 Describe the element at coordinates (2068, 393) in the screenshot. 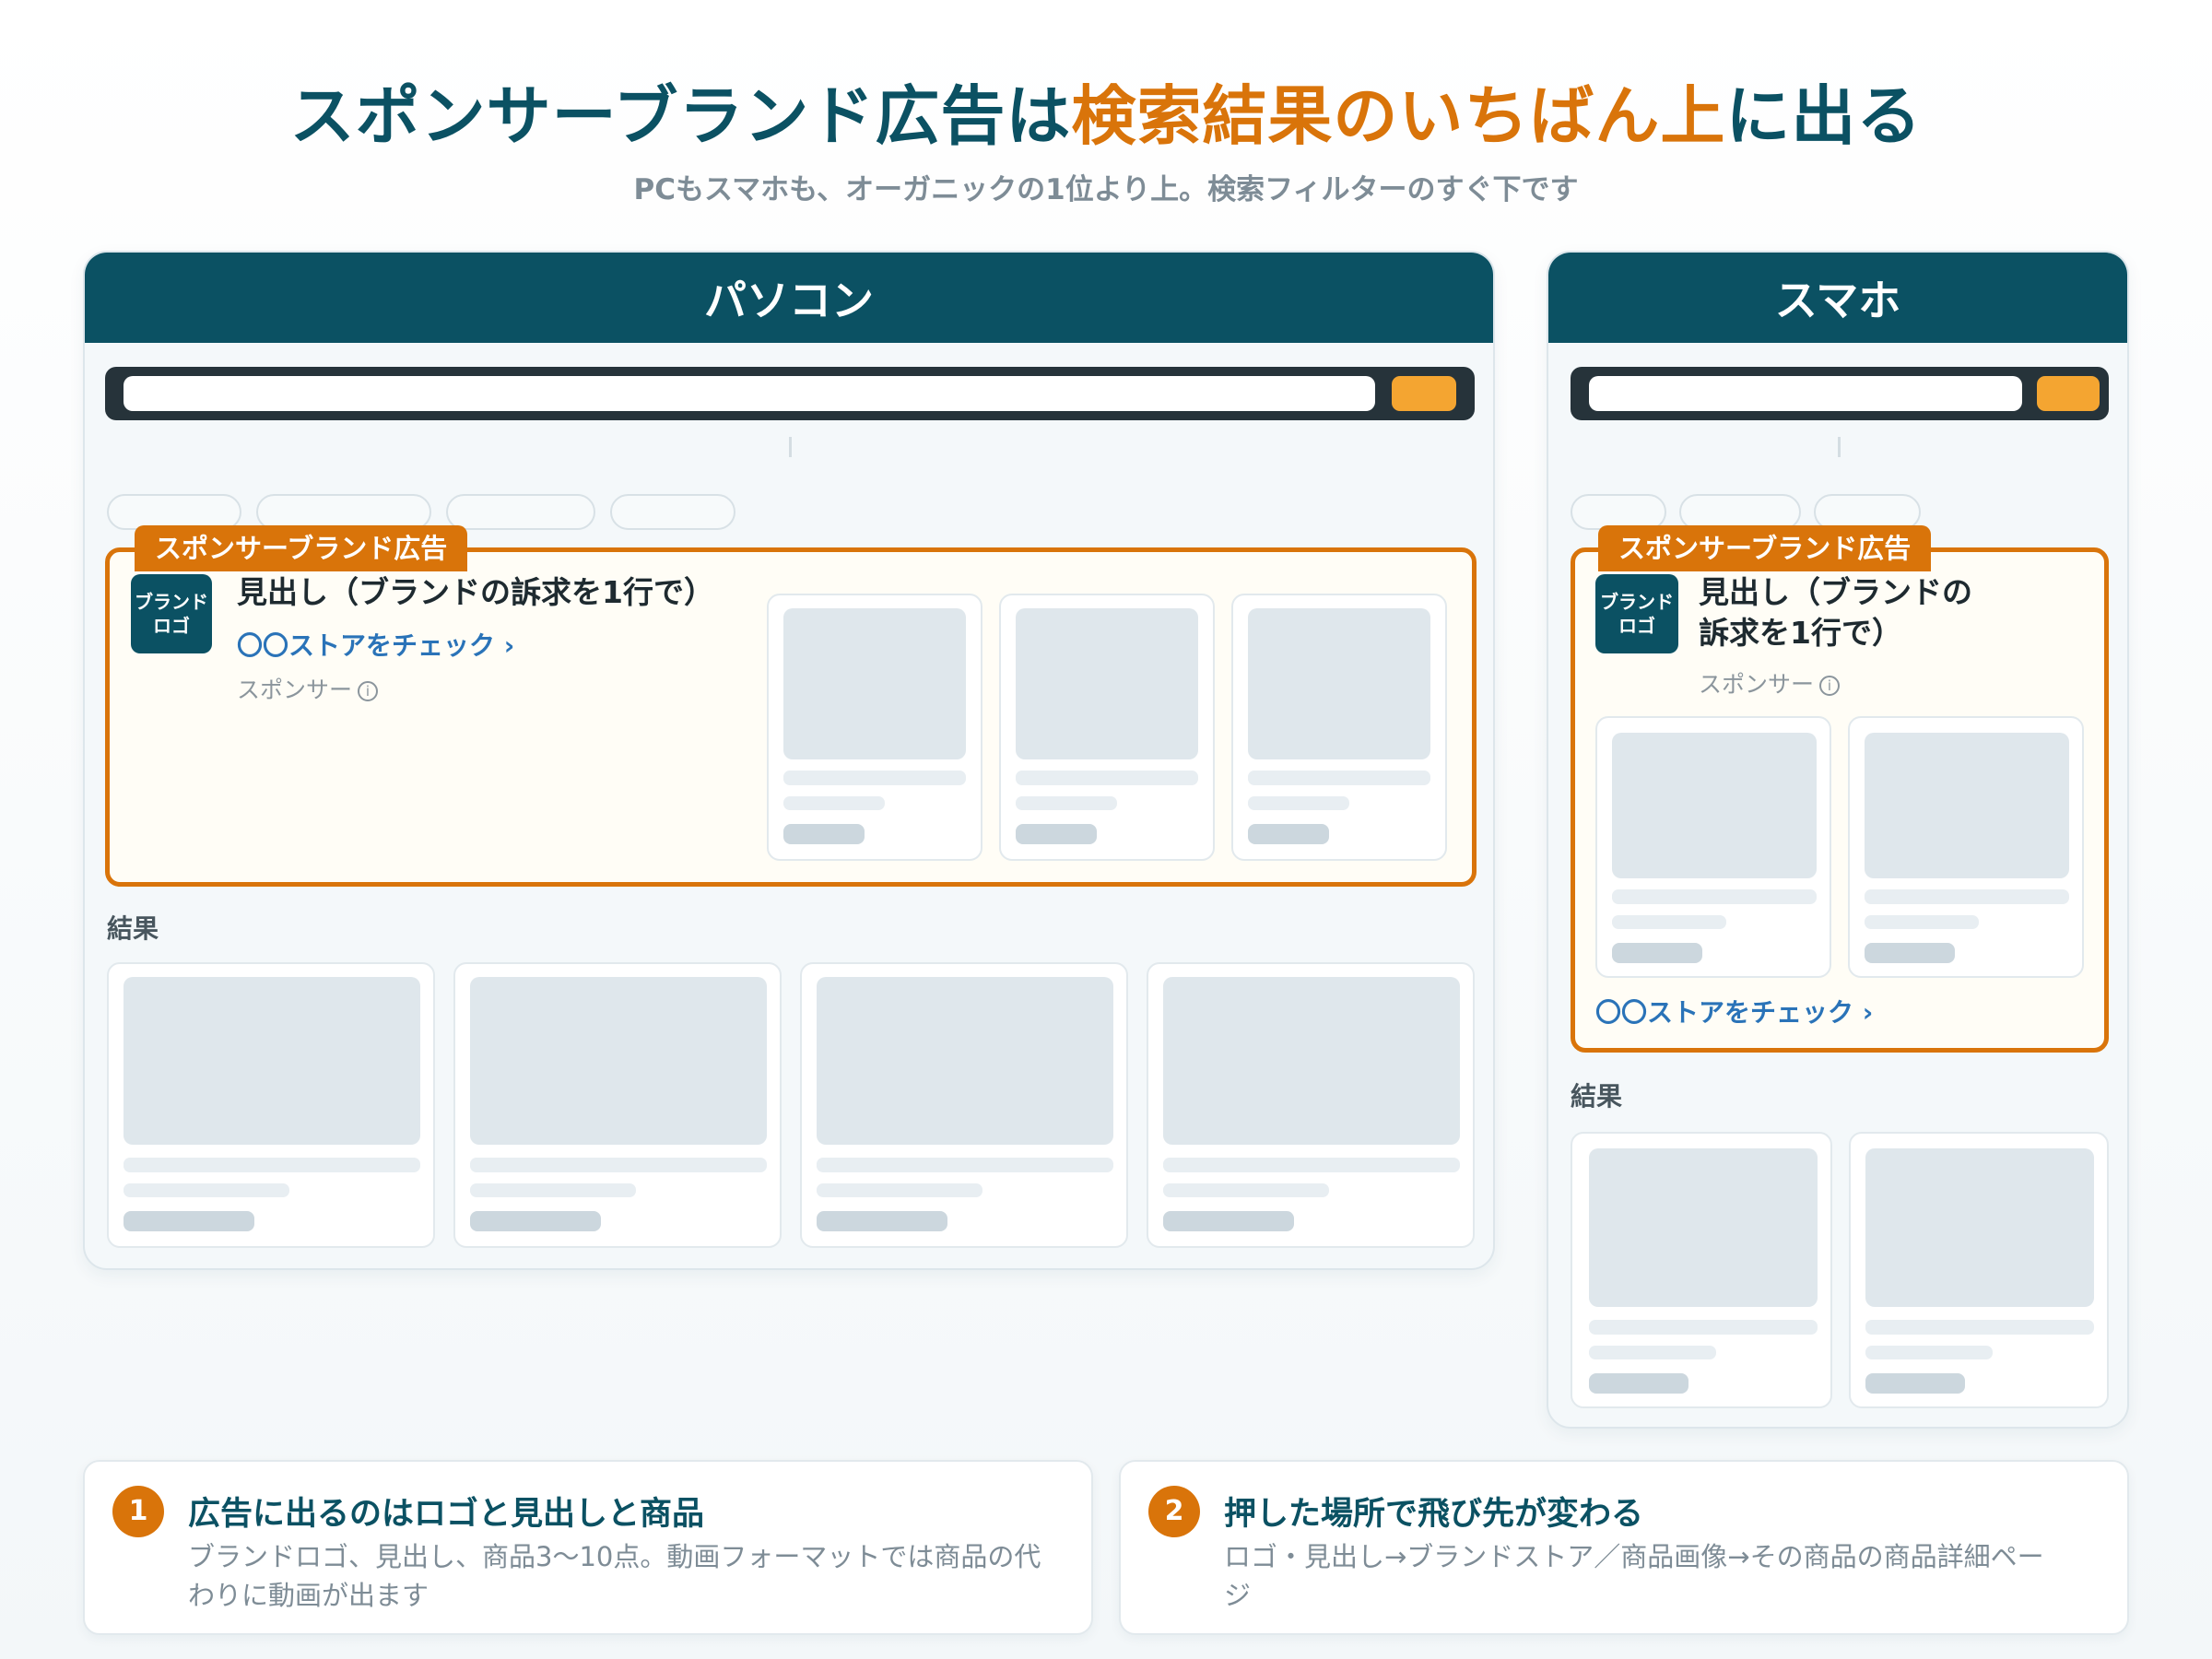

I see `mobile-search-button` at that location.